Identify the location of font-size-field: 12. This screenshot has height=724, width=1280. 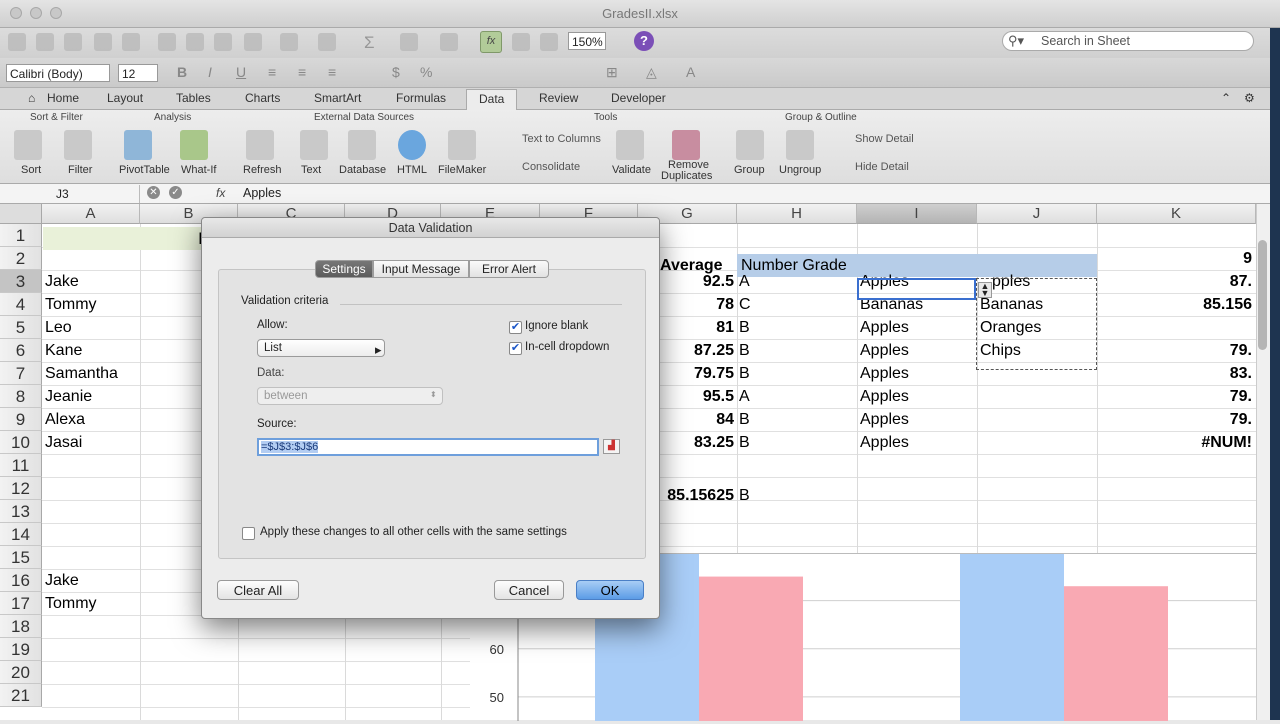
(138, 73).